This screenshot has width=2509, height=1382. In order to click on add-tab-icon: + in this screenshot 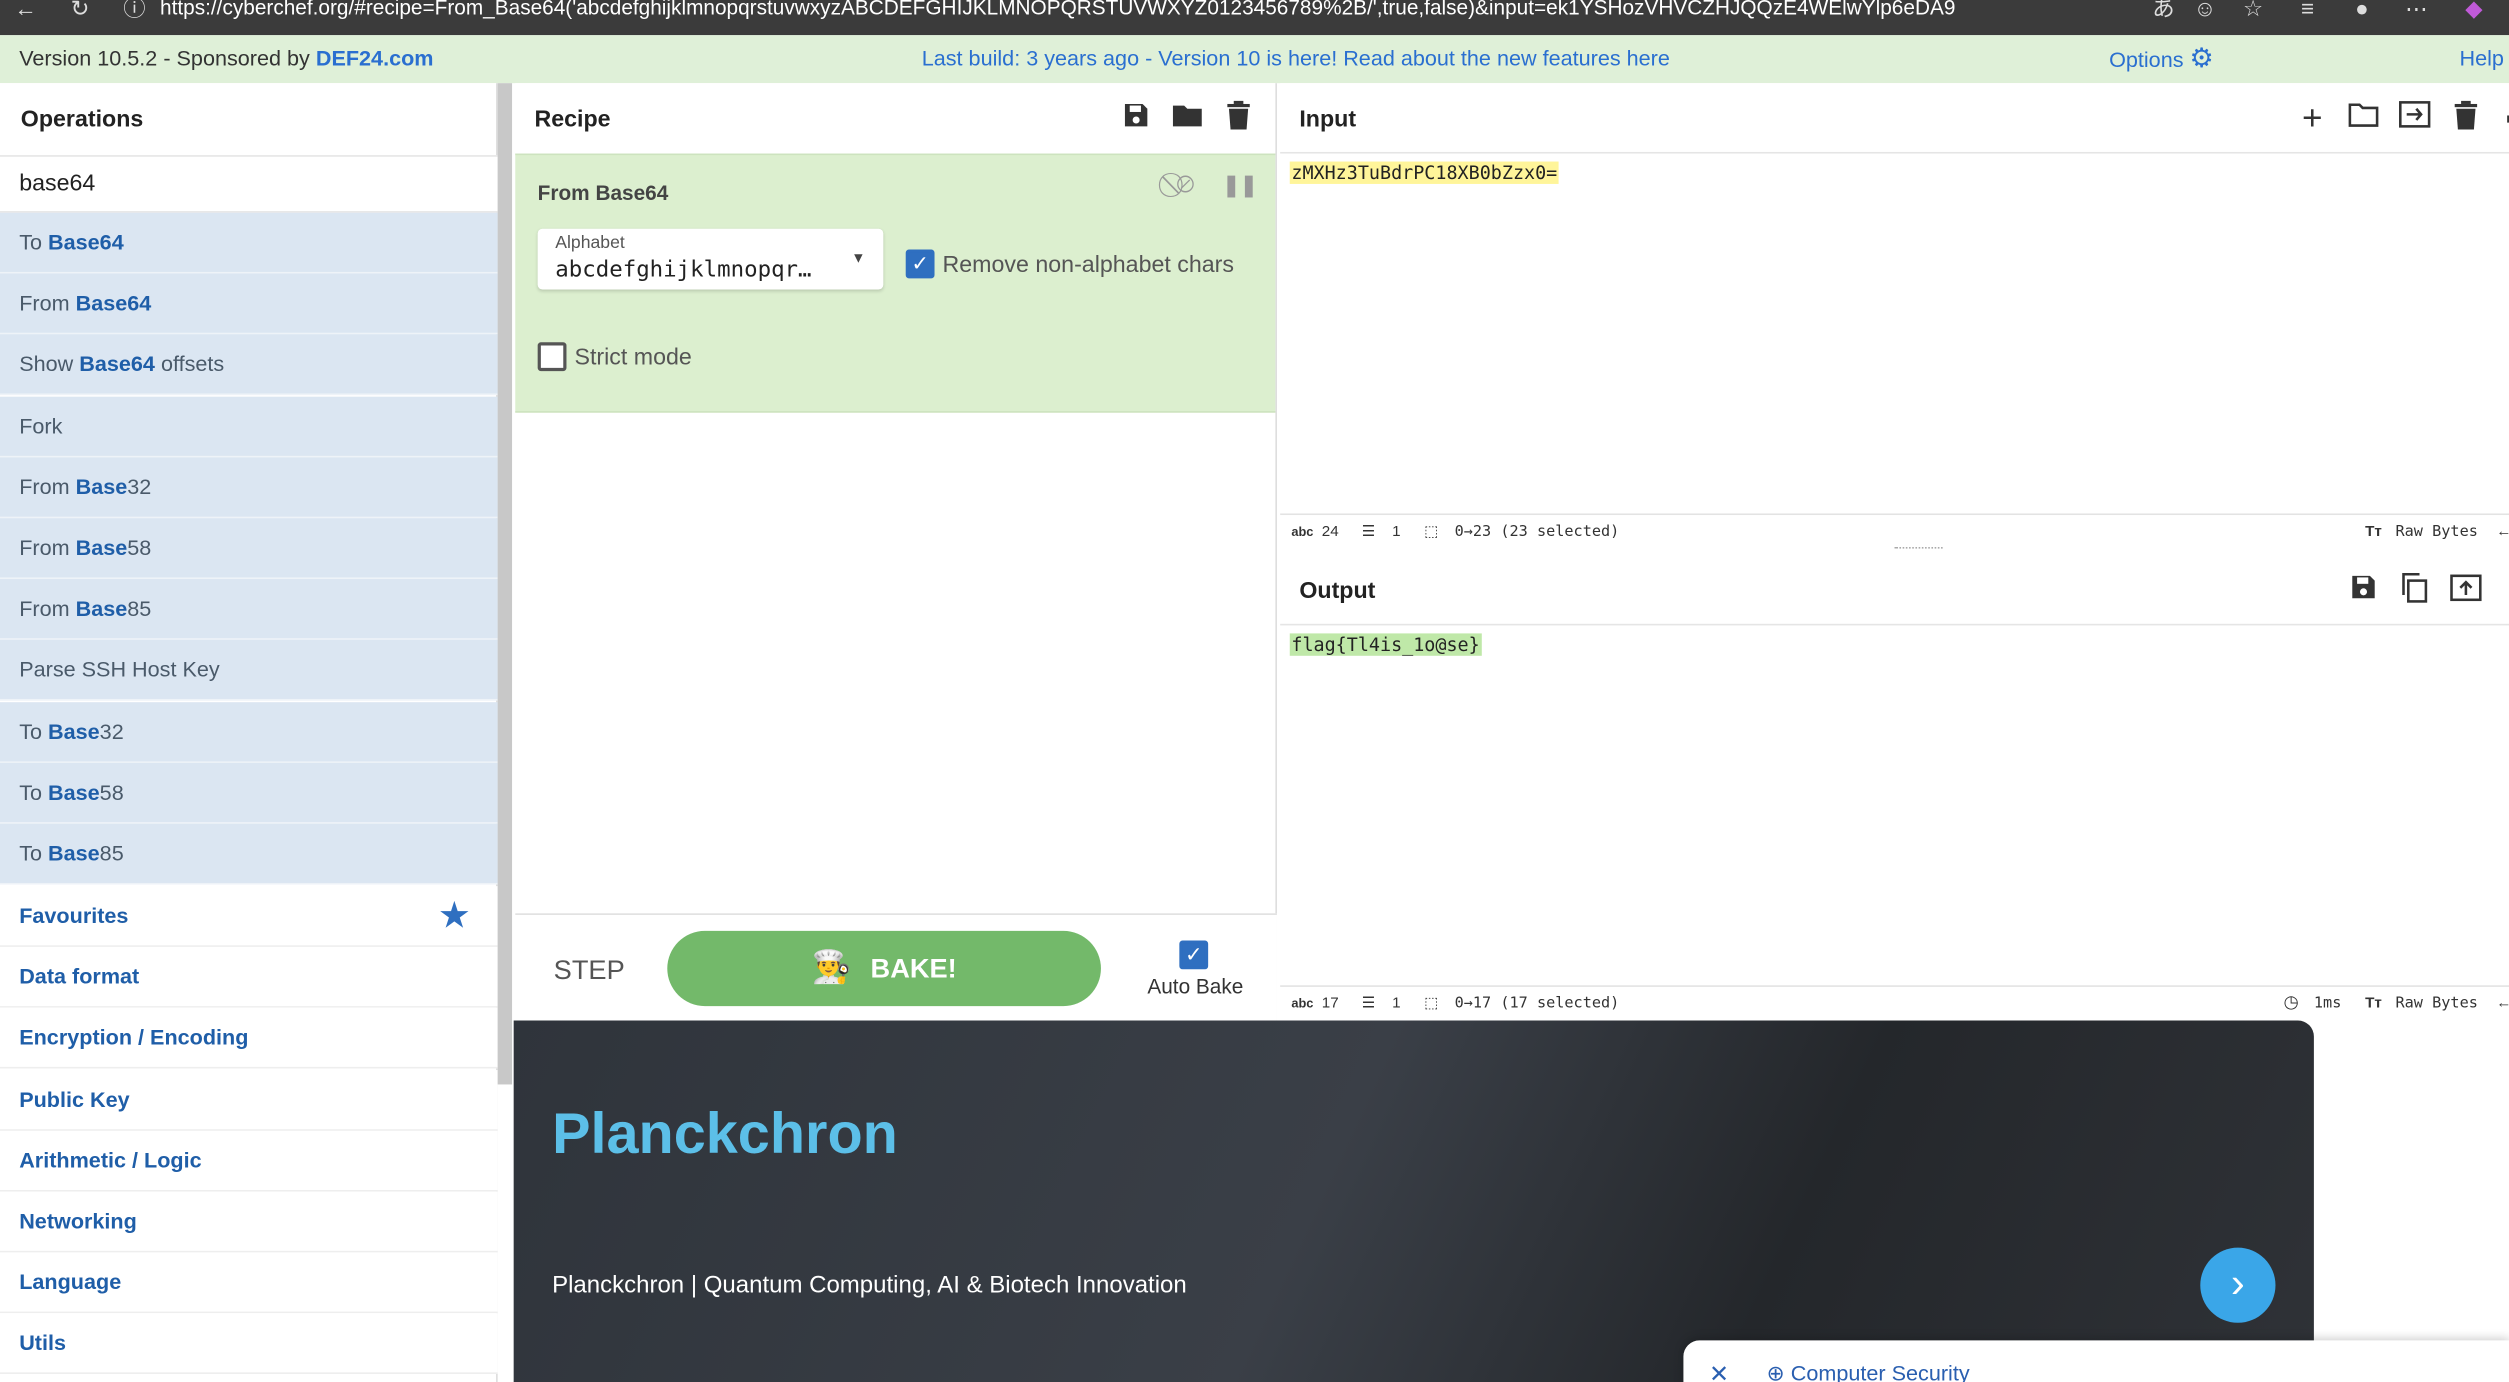, I will do `click(2312, 118)`.